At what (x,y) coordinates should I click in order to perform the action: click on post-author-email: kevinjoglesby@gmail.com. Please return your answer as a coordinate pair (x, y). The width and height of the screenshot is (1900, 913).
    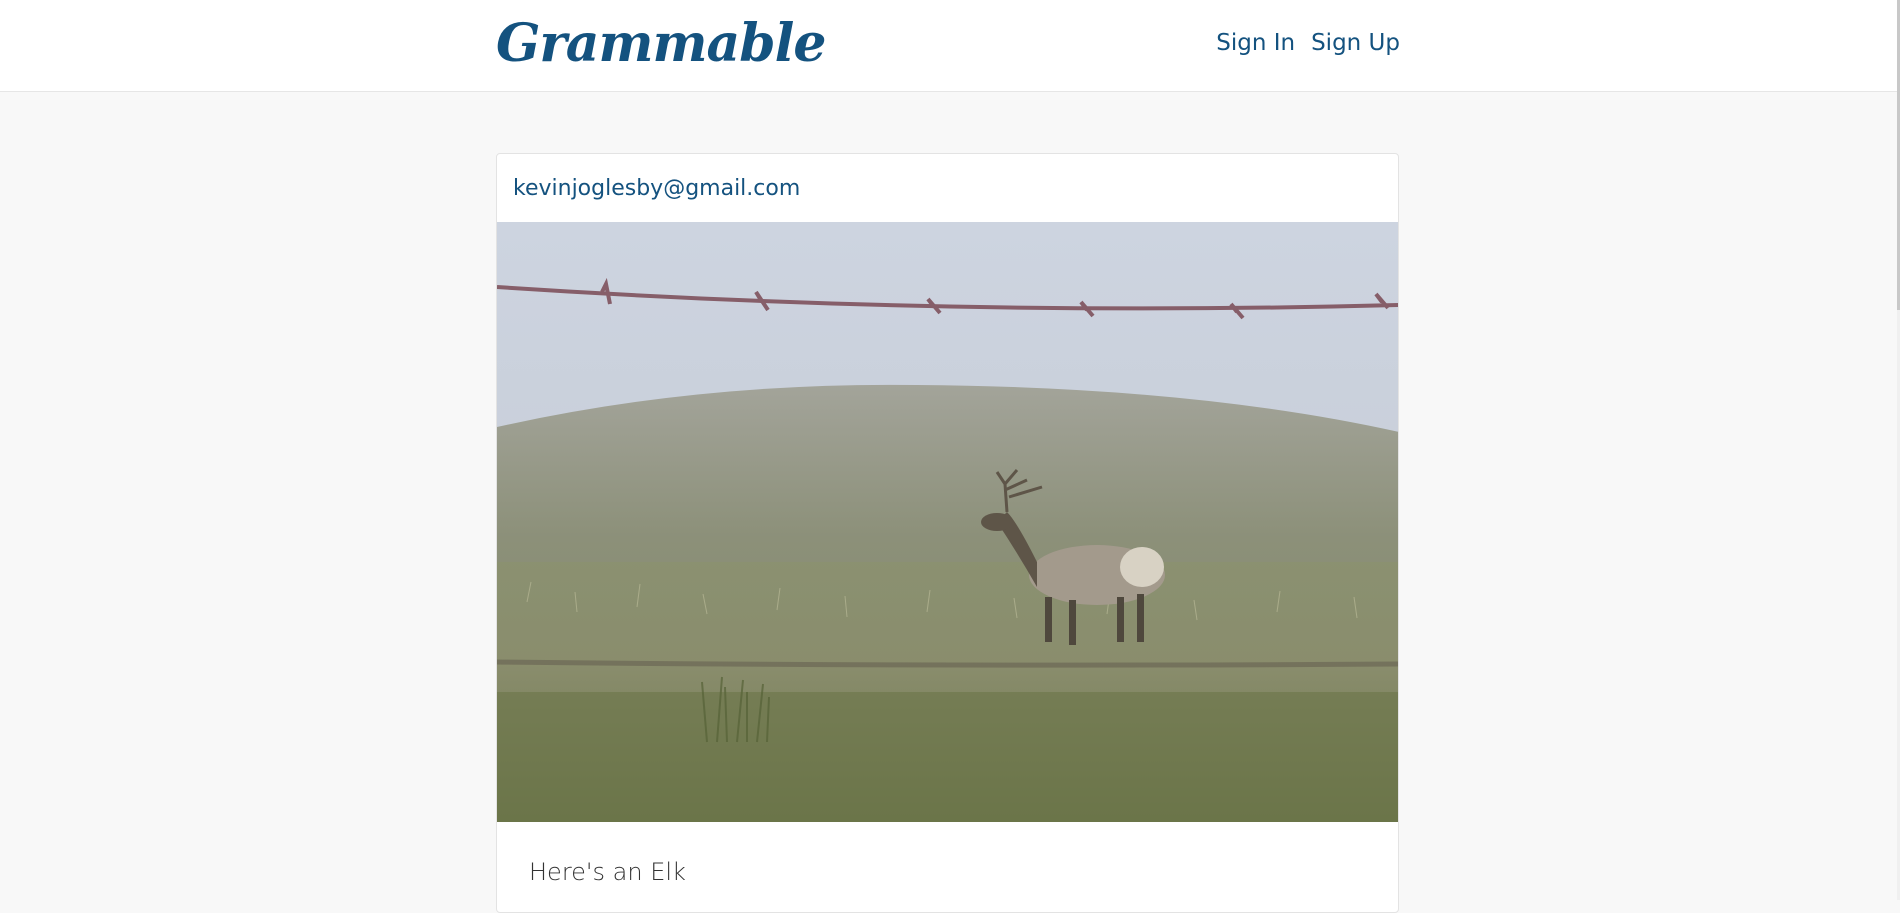
    Looking at the image, I should click on (657, 188).